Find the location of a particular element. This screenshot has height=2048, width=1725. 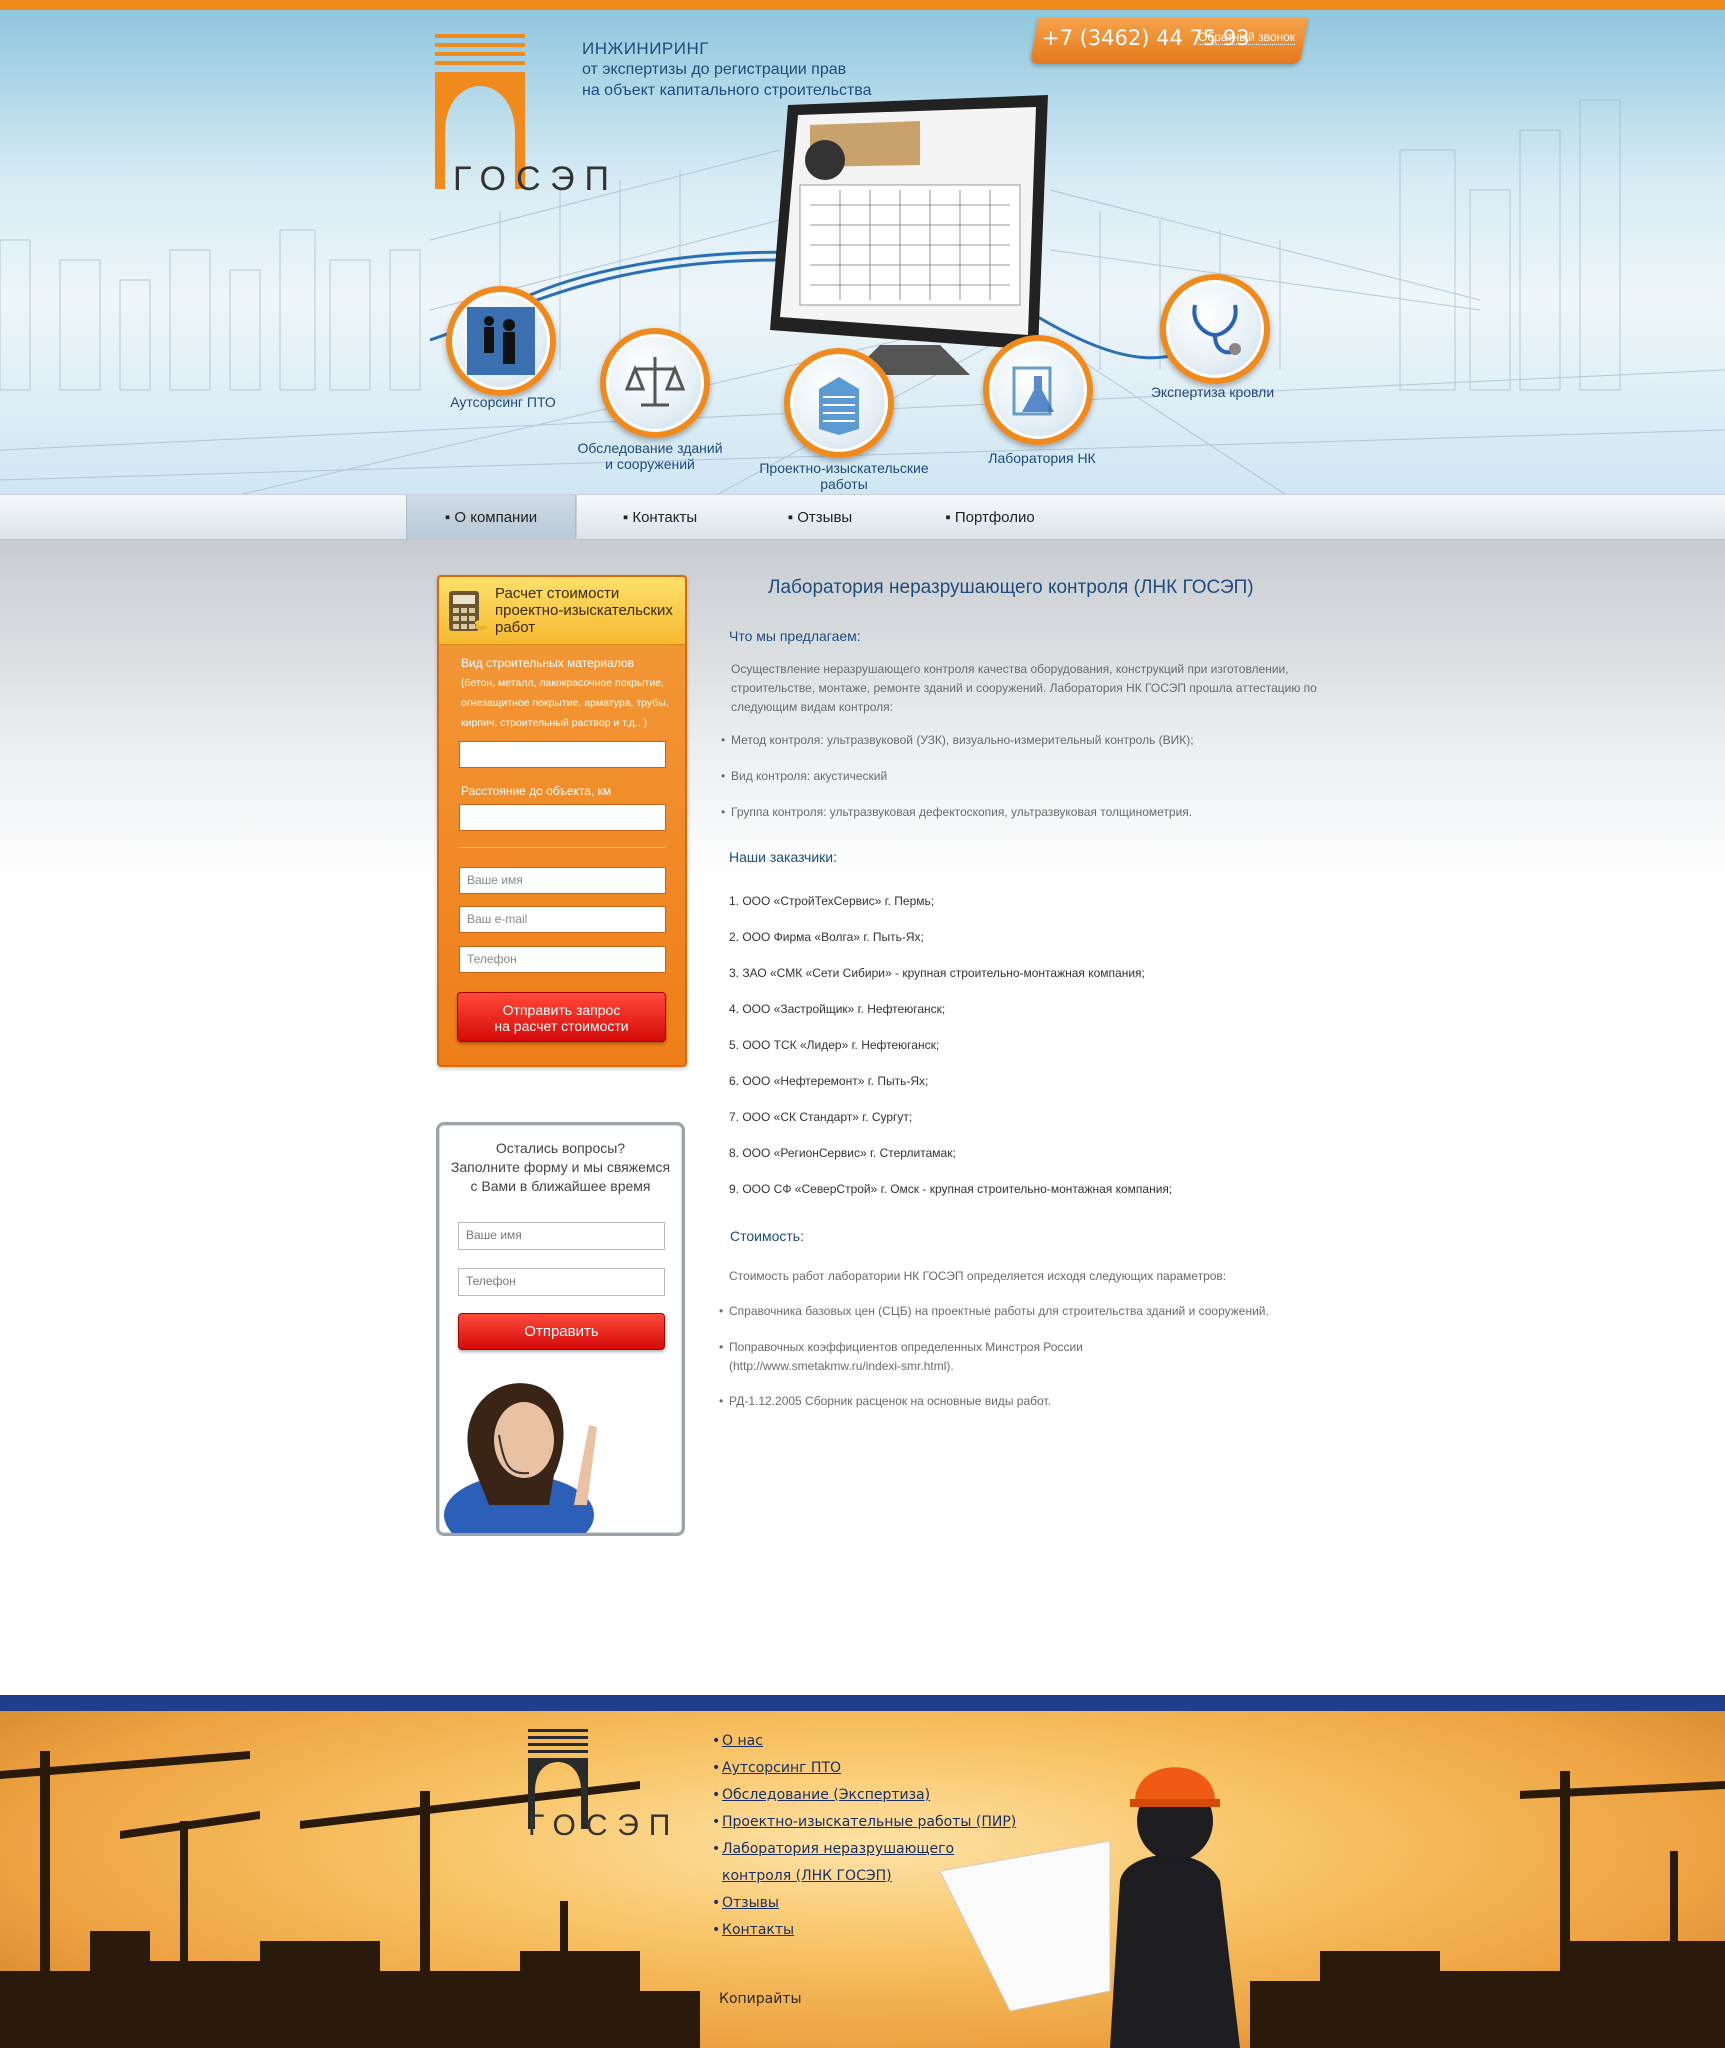

service-label-inspection-line2: и сооружений is located at coordinates (650, 464).